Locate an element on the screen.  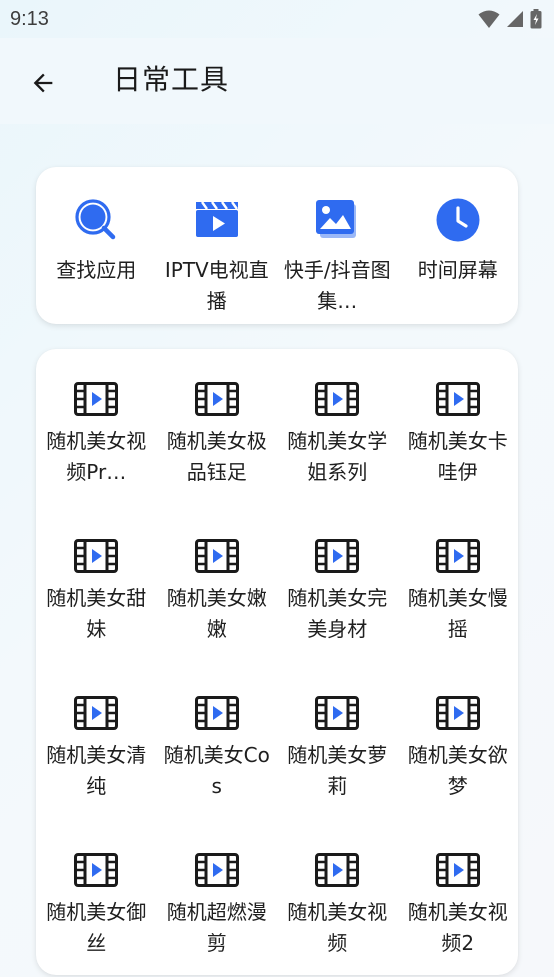
tool-label: 随机美女嫩嫩 is located at coordinates (216, 613).